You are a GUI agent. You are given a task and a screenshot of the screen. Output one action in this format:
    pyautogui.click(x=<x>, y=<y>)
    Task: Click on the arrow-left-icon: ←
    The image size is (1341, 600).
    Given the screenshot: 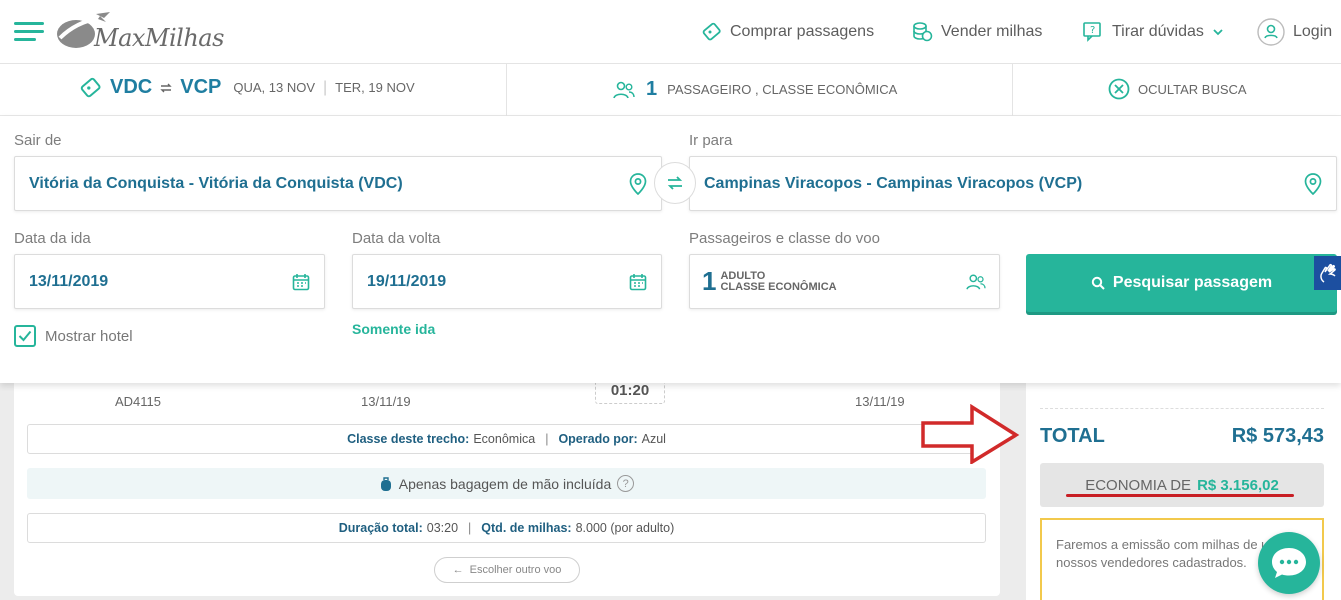 What is the action you would take?
    pyautogui.click(x=458, y=570)
    